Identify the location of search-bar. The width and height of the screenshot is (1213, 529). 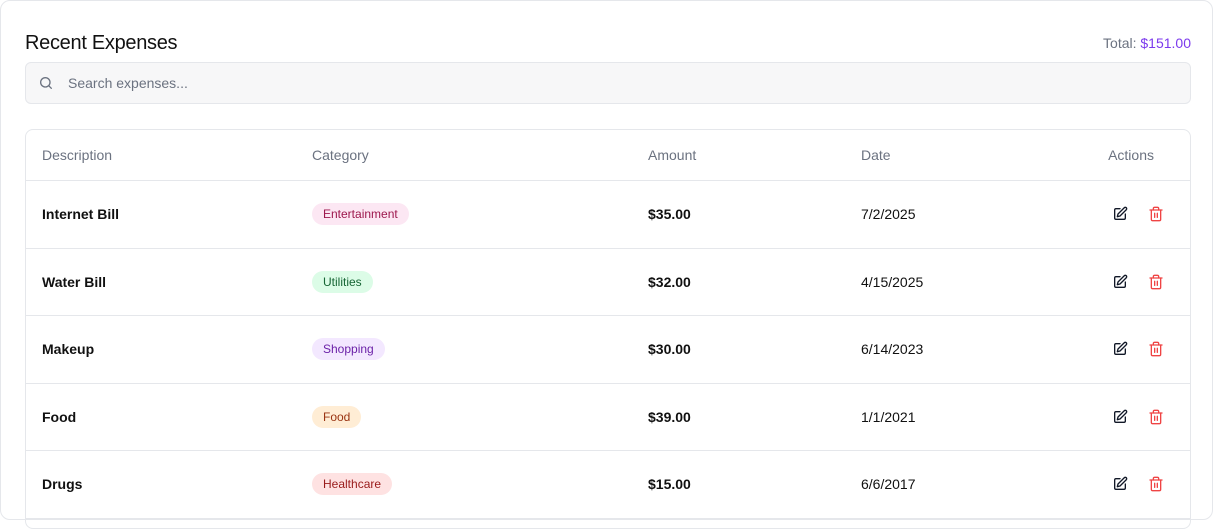
(608, 83).